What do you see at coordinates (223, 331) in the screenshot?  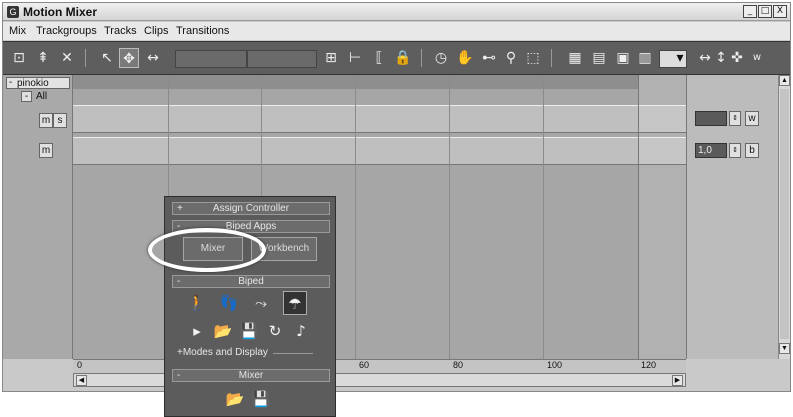 I see `open-file-icon: 📂` at bounding box center [223, 331].